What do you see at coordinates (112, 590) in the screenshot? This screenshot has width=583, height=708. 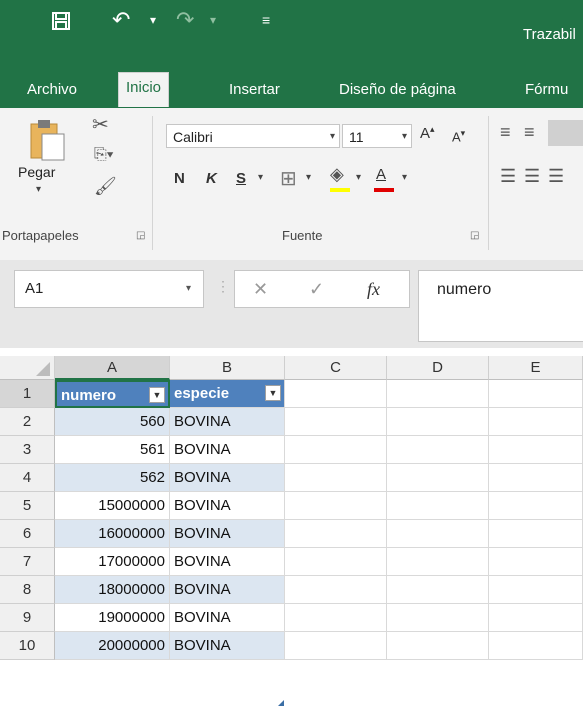 I see `table-cell: 18000000` at bounding box center [112, 590].